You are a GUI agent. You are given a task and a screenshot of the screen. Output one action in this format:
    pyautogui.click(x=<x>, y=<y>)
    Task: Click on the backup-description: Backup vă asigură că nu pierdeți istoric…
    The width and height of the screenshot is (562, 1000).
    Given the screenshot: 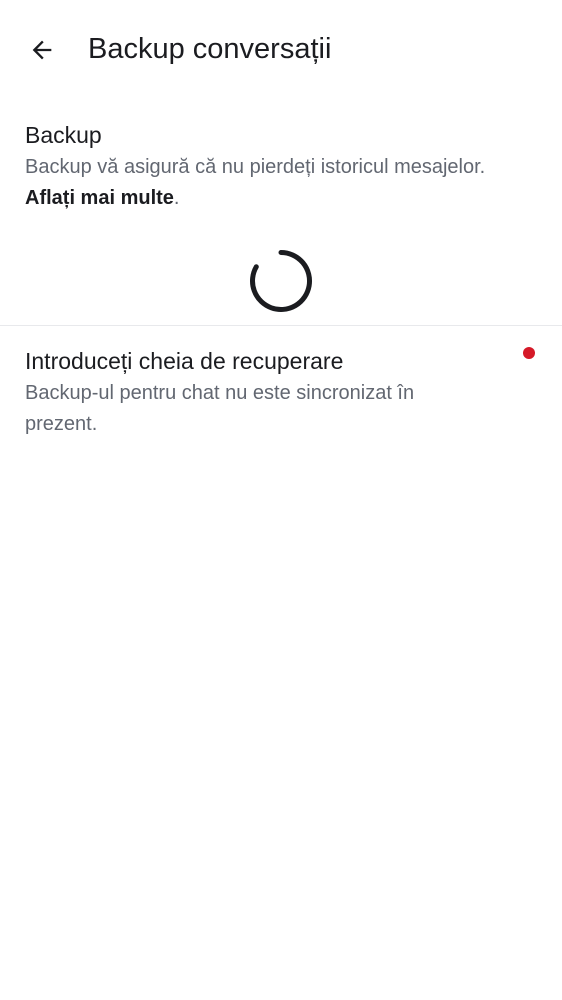 What is the action you would take?
    pyautogui.click(x=281, y=183)
    